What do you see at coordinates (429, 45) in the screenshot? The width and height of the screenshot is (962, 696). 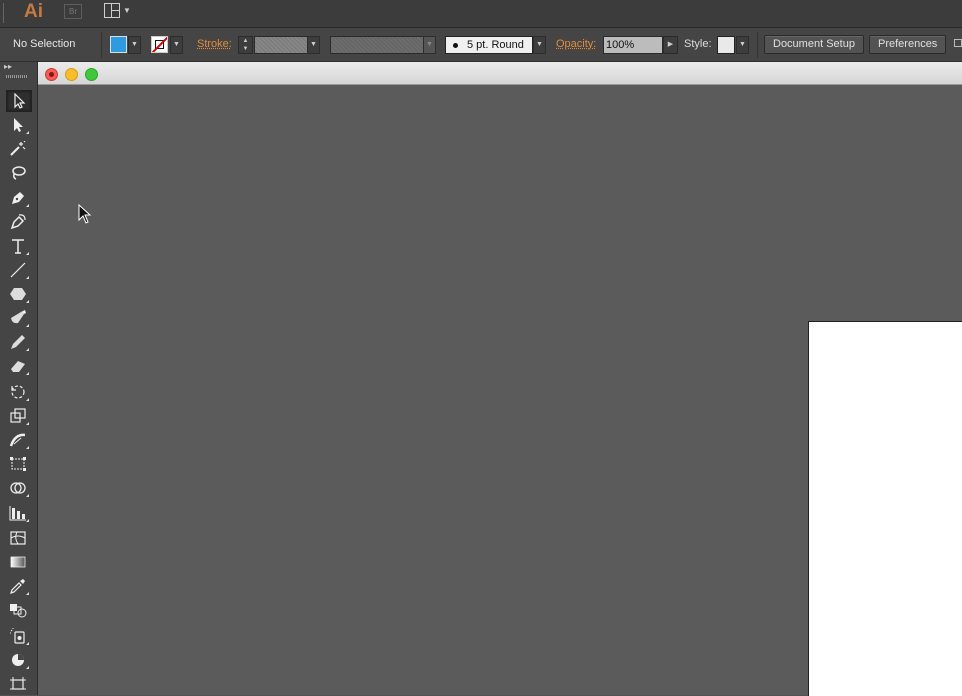 I see `width-profile-dropdown: ▼` at bounding box center [429, 45].